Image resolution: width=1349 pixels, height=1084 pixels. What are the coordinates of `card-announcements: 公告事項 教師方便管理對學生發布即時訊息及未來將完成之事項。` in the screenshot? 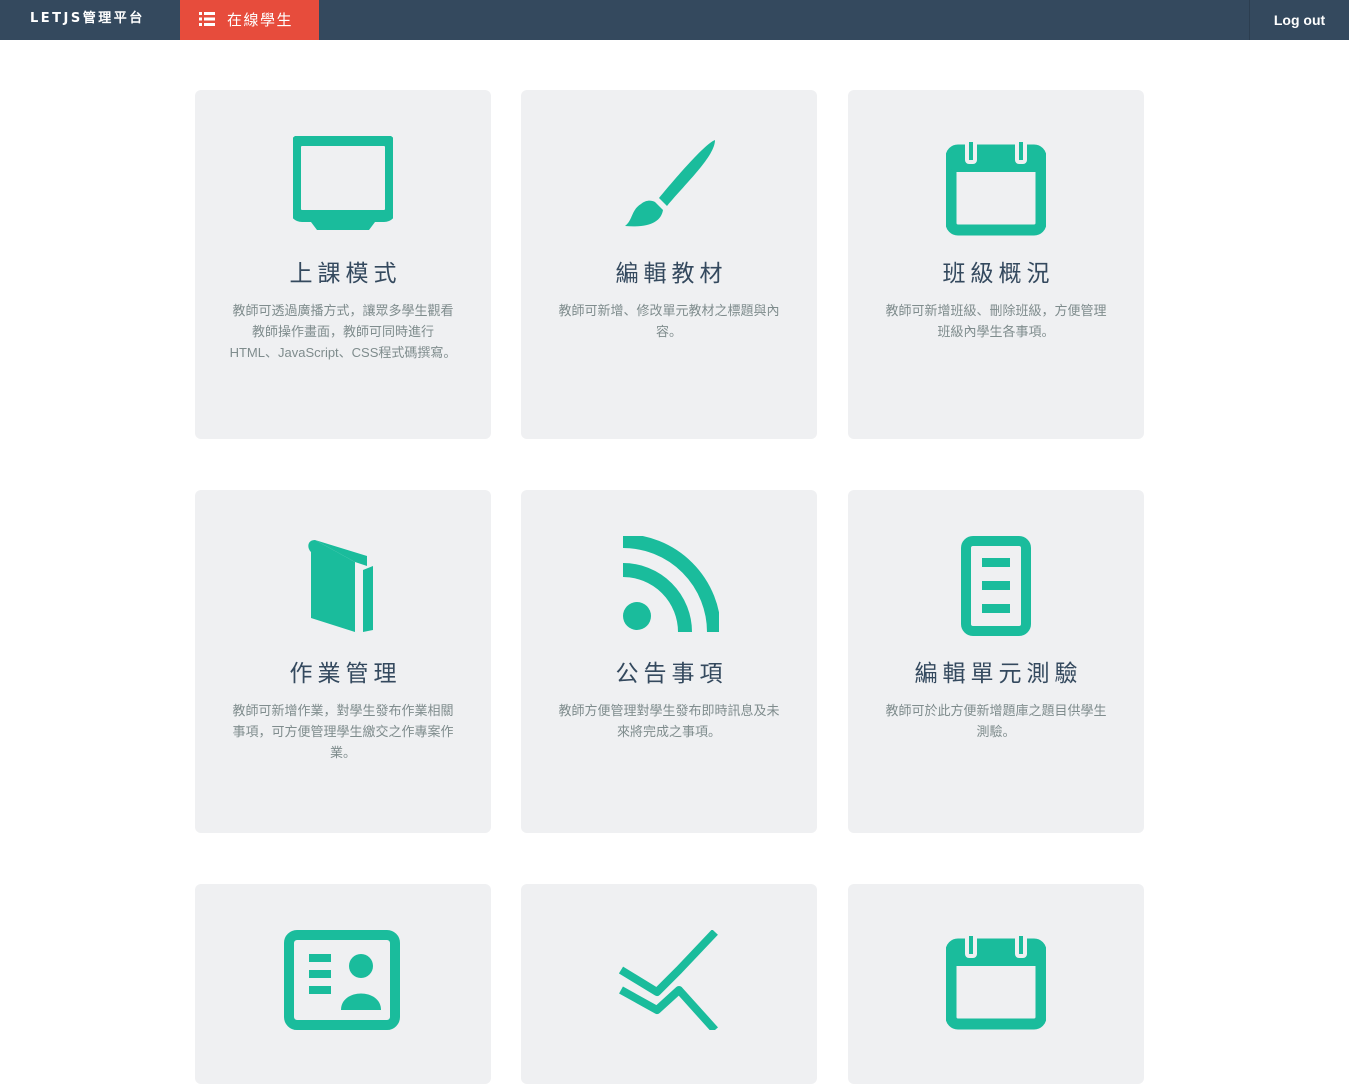 It's located at (669, 661).